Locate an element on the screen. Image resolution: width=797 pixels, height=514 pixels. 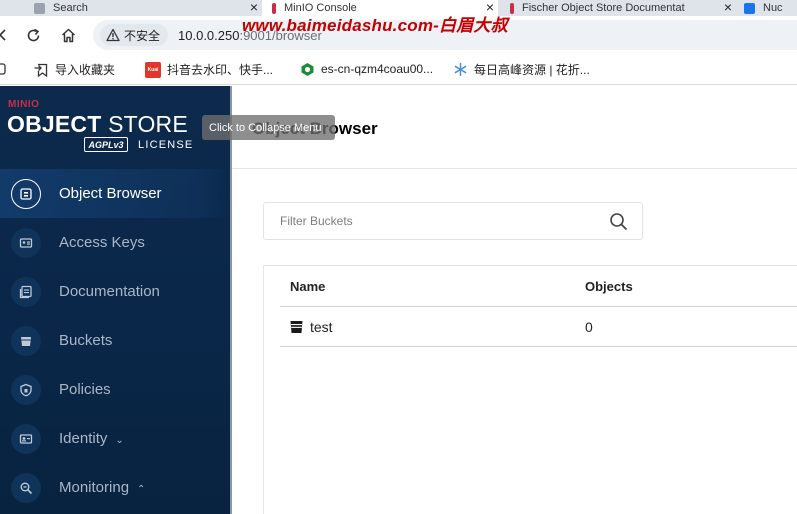
sidebar-item-label: Policies is located at coordinates (85, 389).